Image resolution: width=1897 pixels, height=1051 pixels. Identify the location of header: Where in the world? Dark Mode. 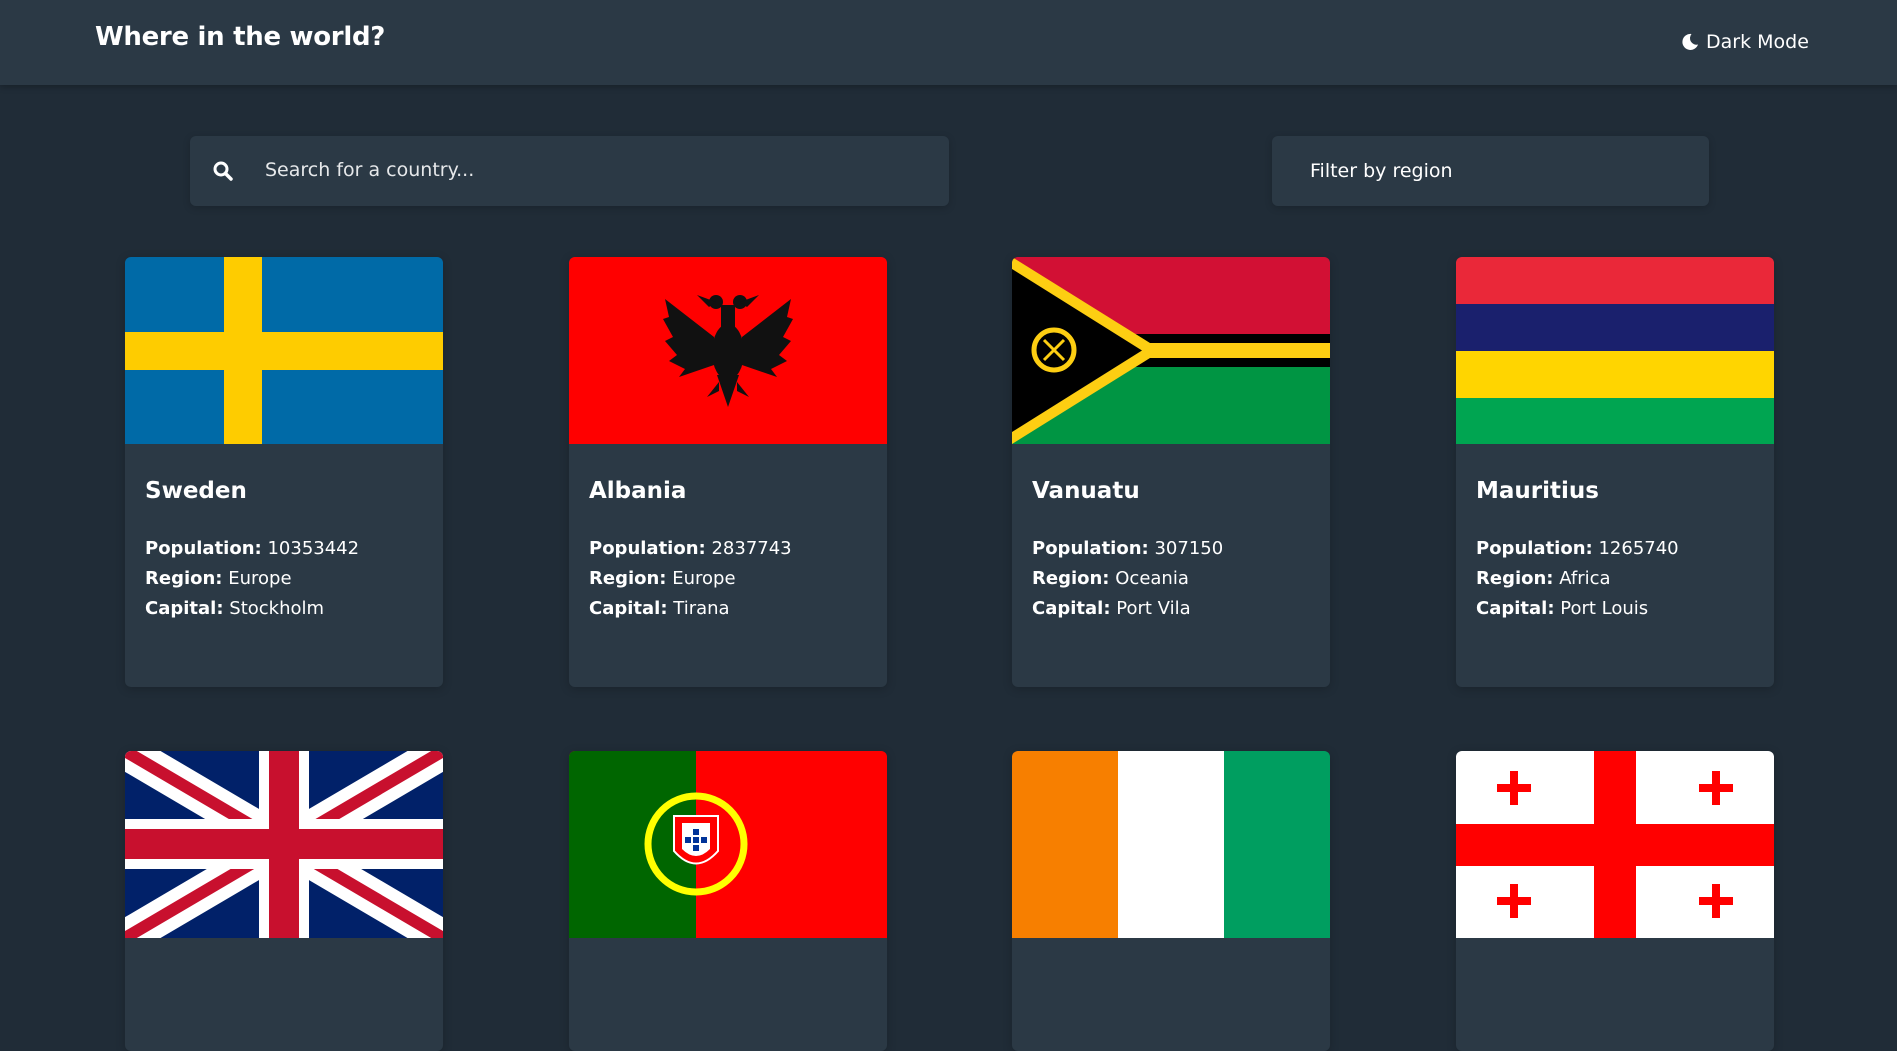
(948, 42).